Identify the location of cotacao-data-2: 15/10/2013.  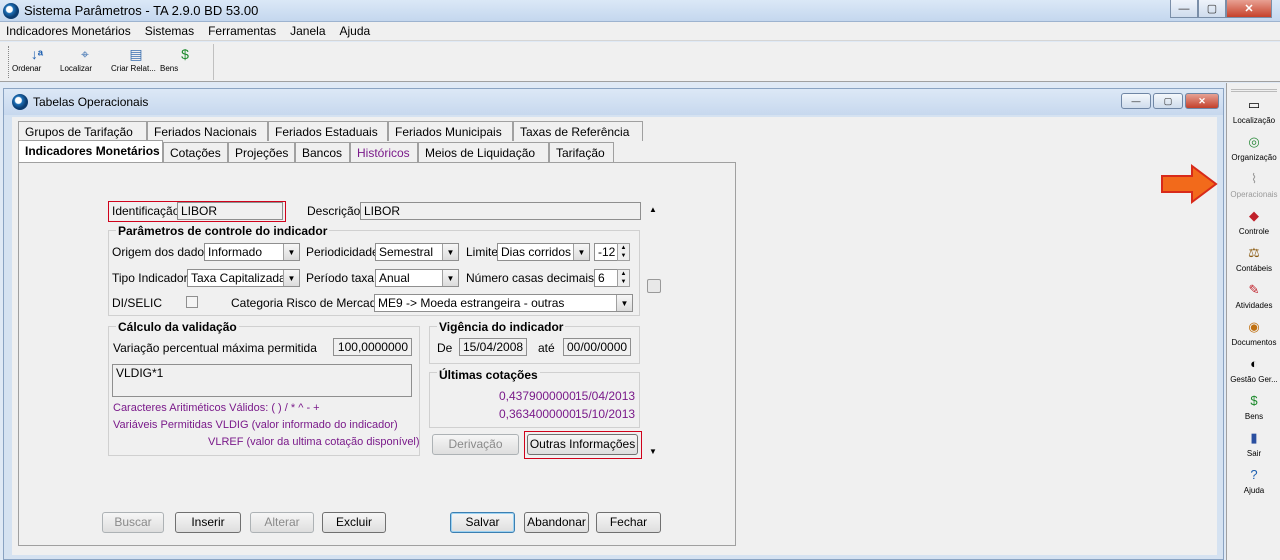
(605, 414).